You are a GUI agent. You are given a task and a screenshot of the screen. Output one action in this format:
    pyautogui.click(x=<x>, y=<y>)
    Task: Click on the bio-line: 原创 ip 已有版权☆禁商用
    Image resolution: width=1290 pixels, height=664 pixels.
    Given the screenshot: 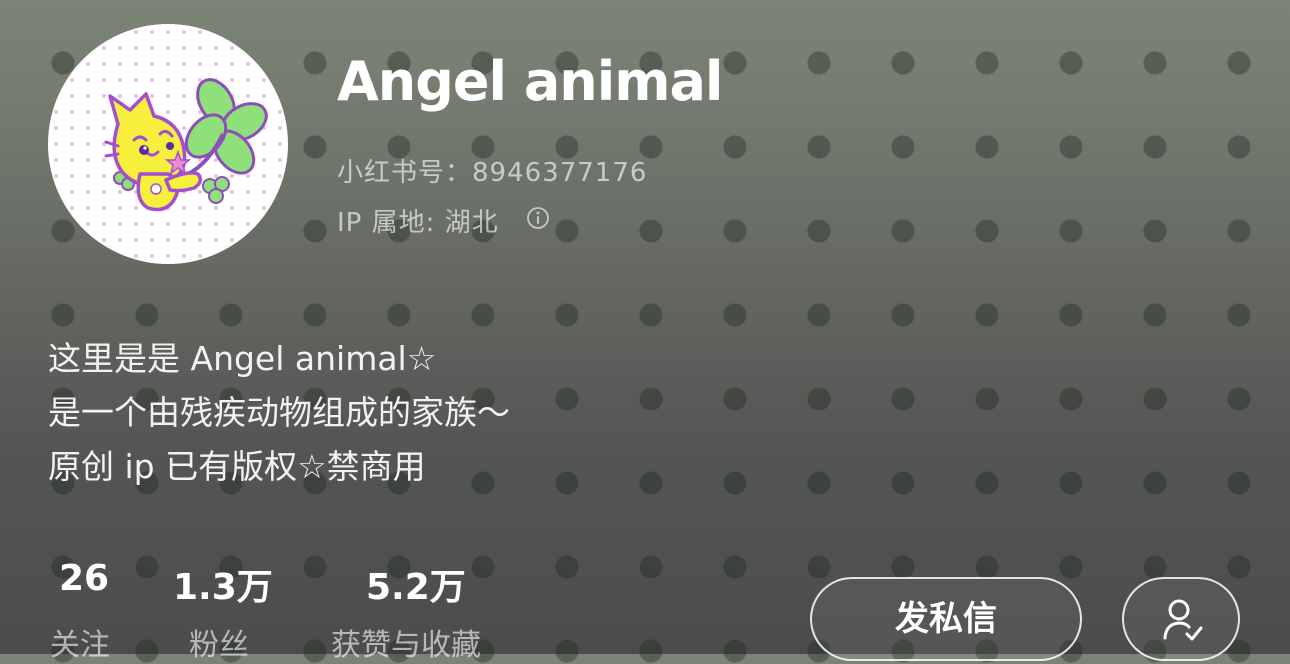 What is the action you would take?
    pyautogui.click(x=237, y=466)
    